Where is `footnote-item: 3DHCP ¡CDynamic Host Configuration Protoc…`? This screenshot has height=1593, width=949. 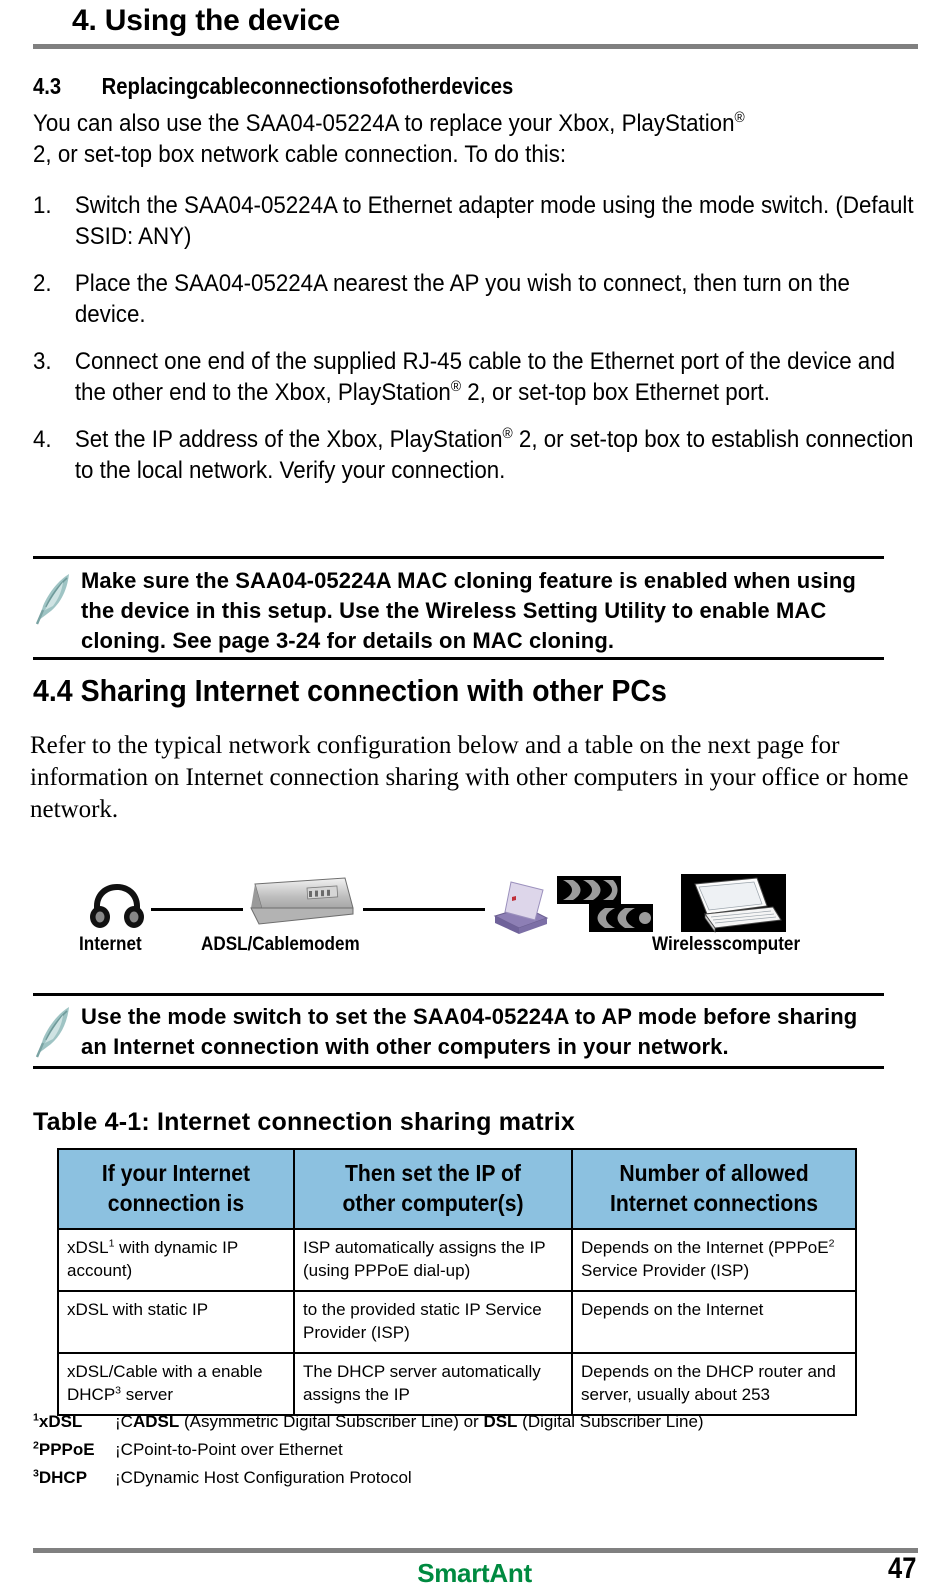 footnote-item: 3DHCP ¡CDynamic Host Configuration Protoc… is located at coordinates (473, 1478).